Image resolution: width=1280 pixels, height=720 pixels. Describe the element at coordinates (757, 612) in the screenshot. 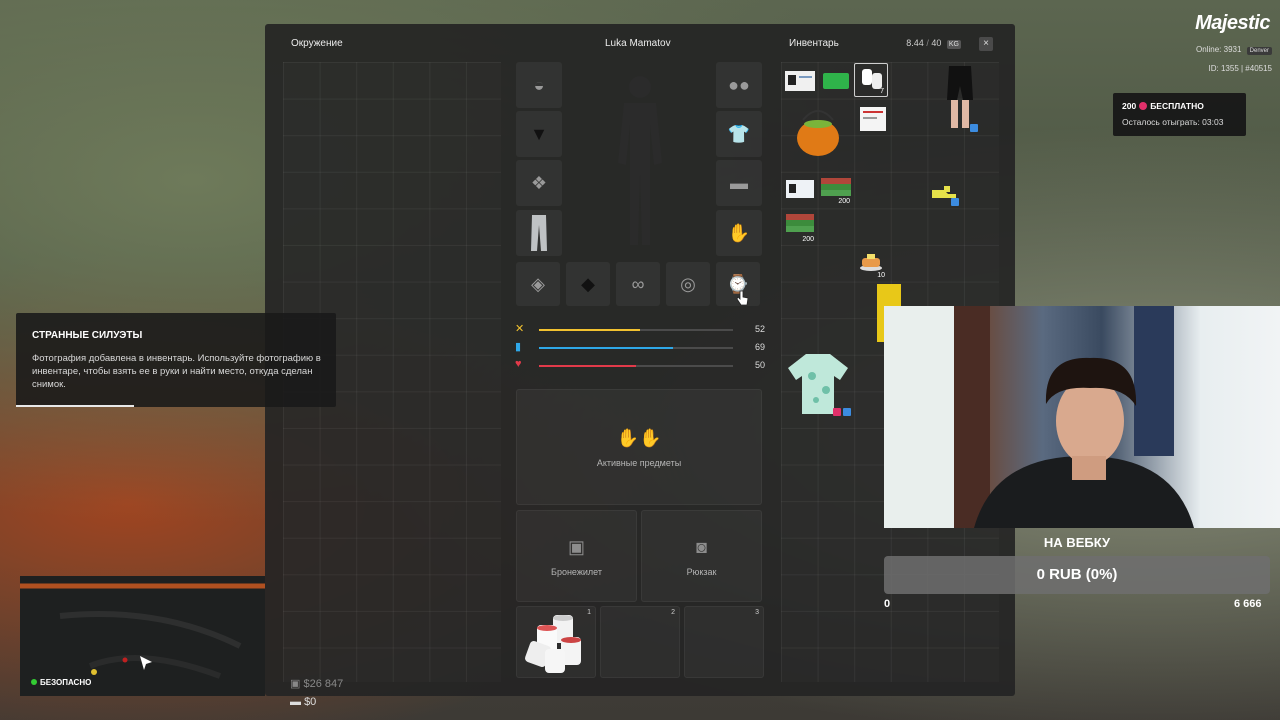

I see `quick-slot-number: 3` at that location.